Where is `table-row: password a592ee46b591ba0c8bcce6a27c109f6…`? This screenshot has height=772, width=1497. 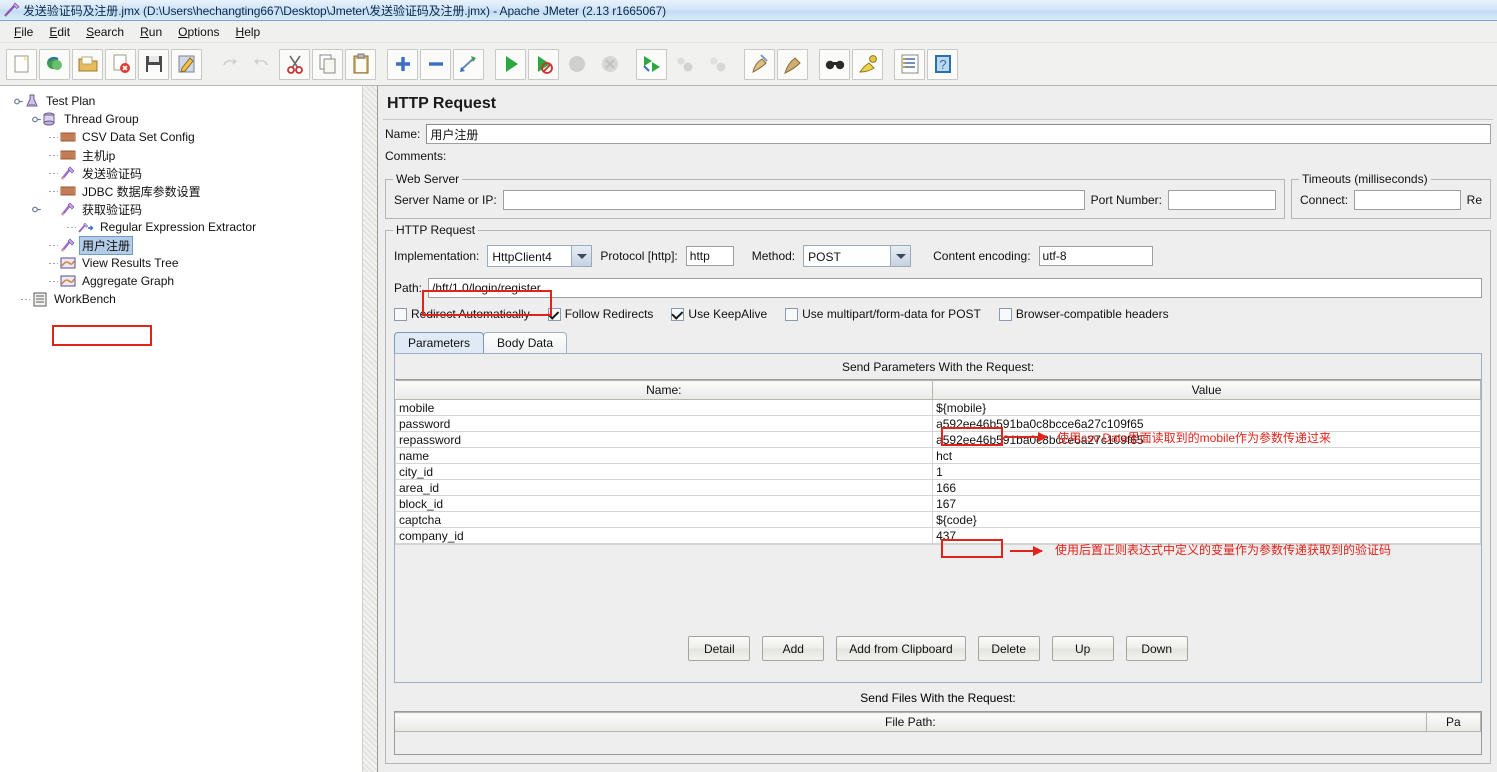 table-row: password a592ee46b591ba0c8bcce6a27c109f6… is located at coordinates (937, 423).